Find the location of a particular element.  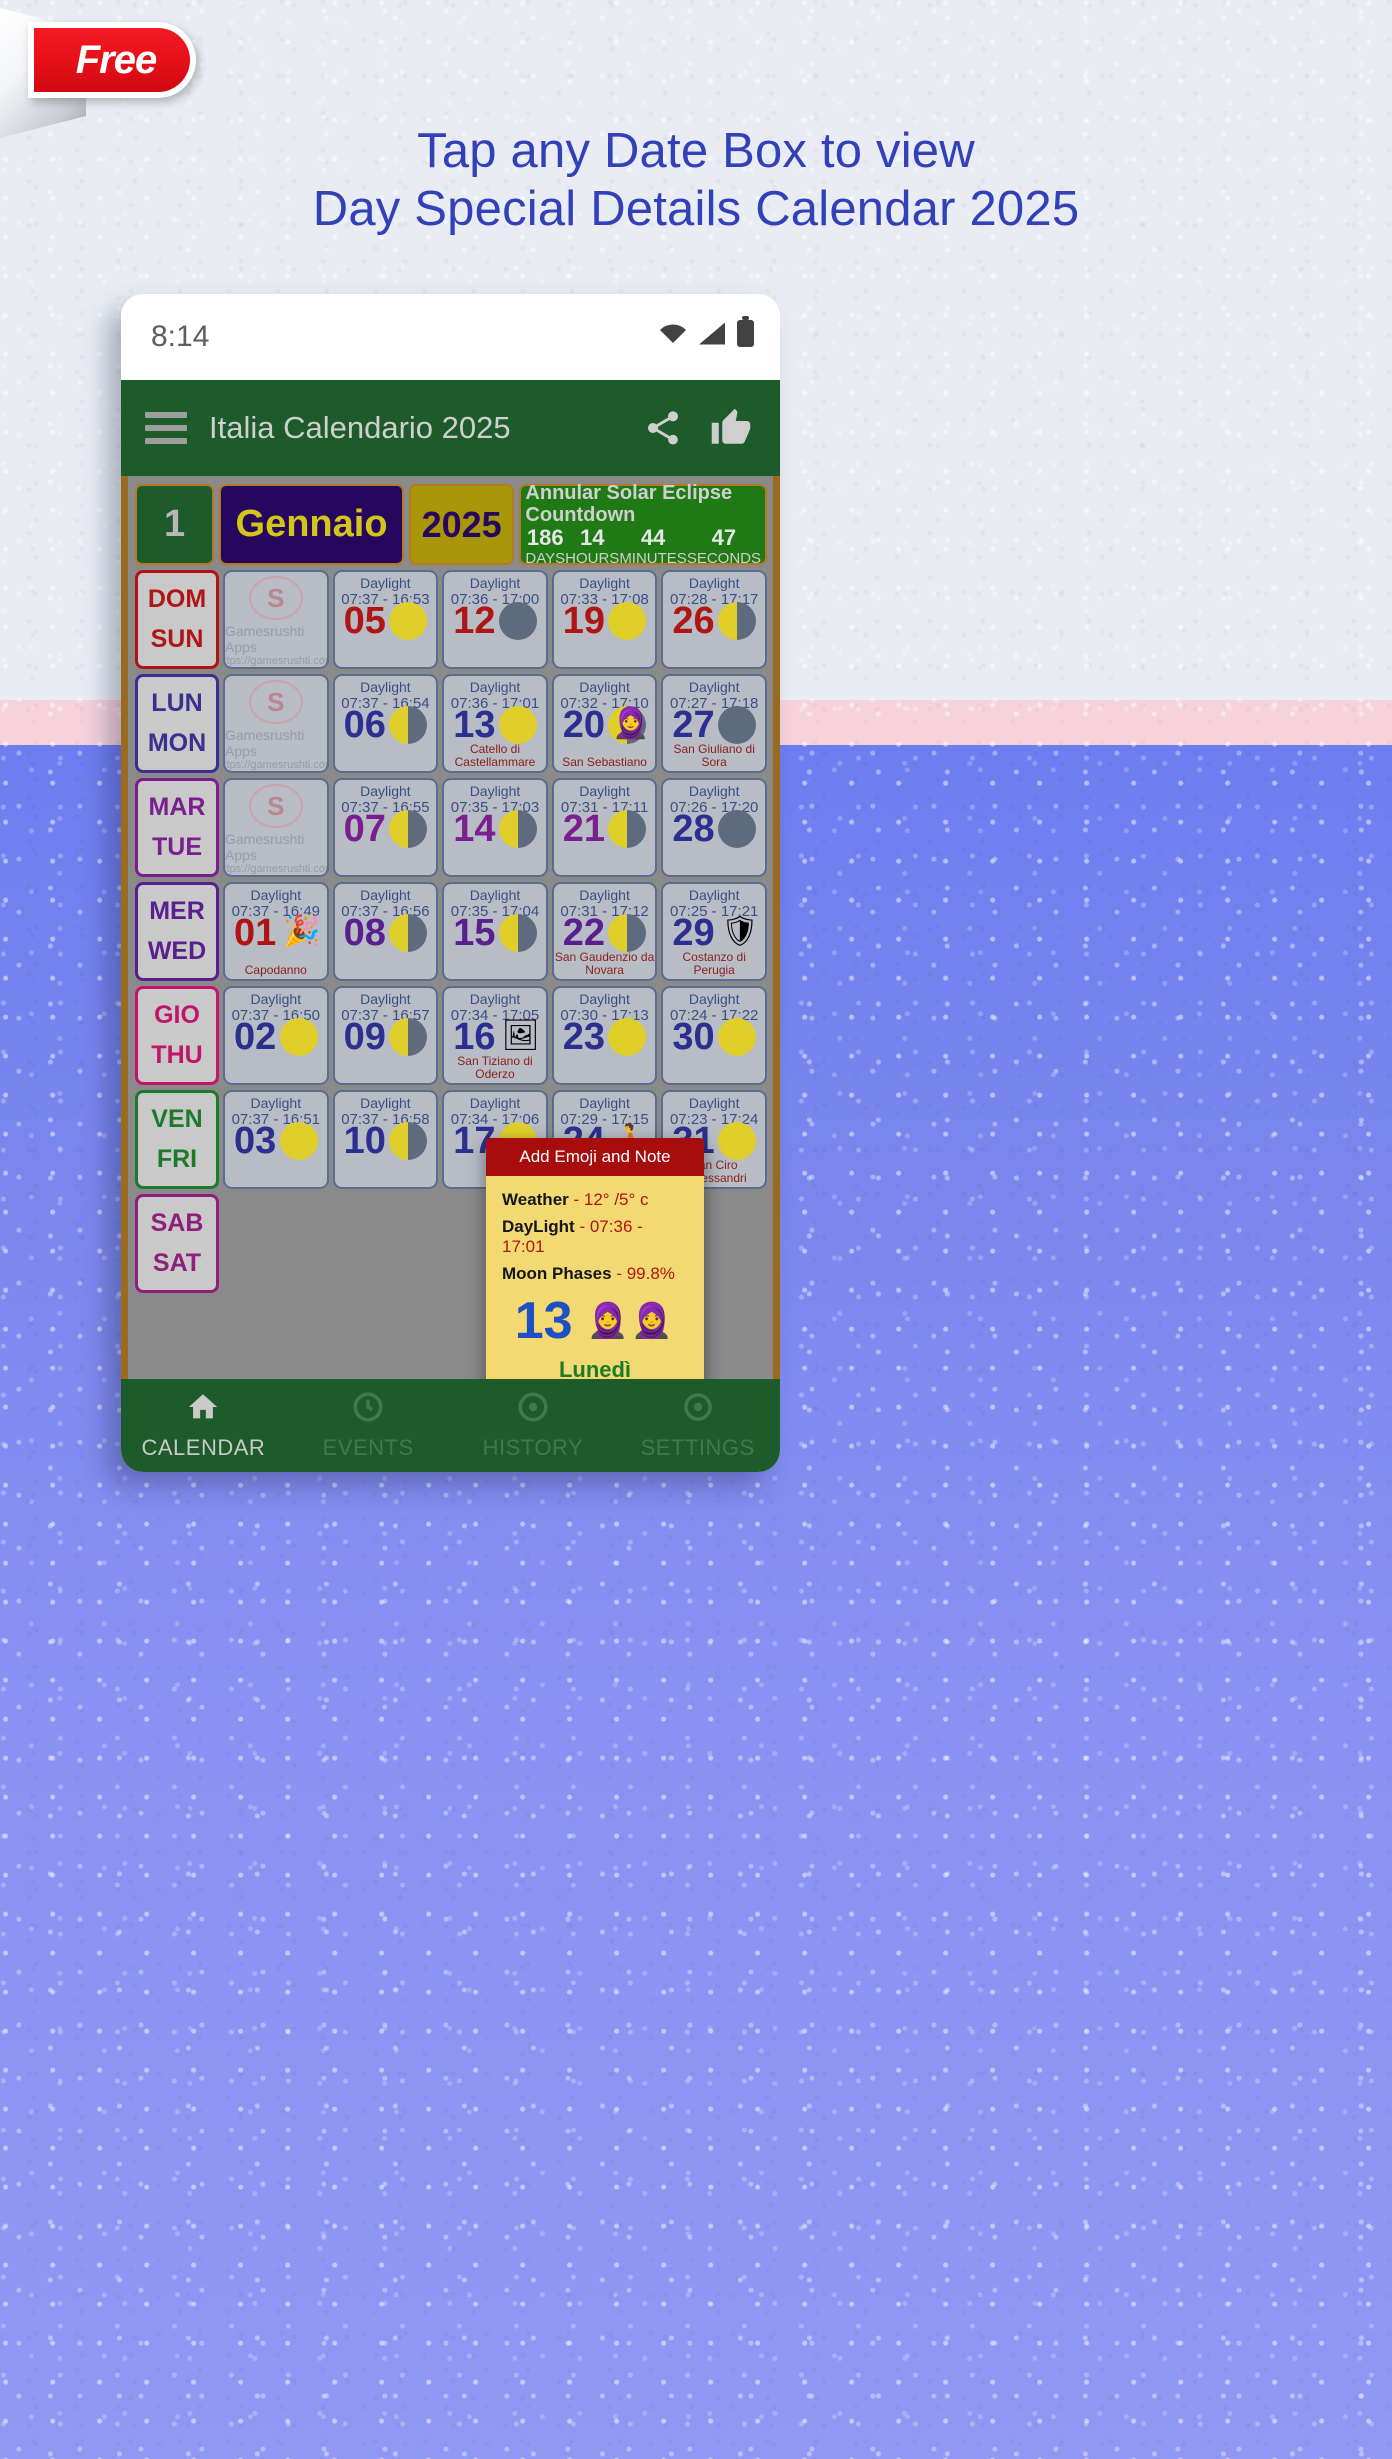

nav-item-calendar: CALENDAR is located at coordinates (203, 1425).